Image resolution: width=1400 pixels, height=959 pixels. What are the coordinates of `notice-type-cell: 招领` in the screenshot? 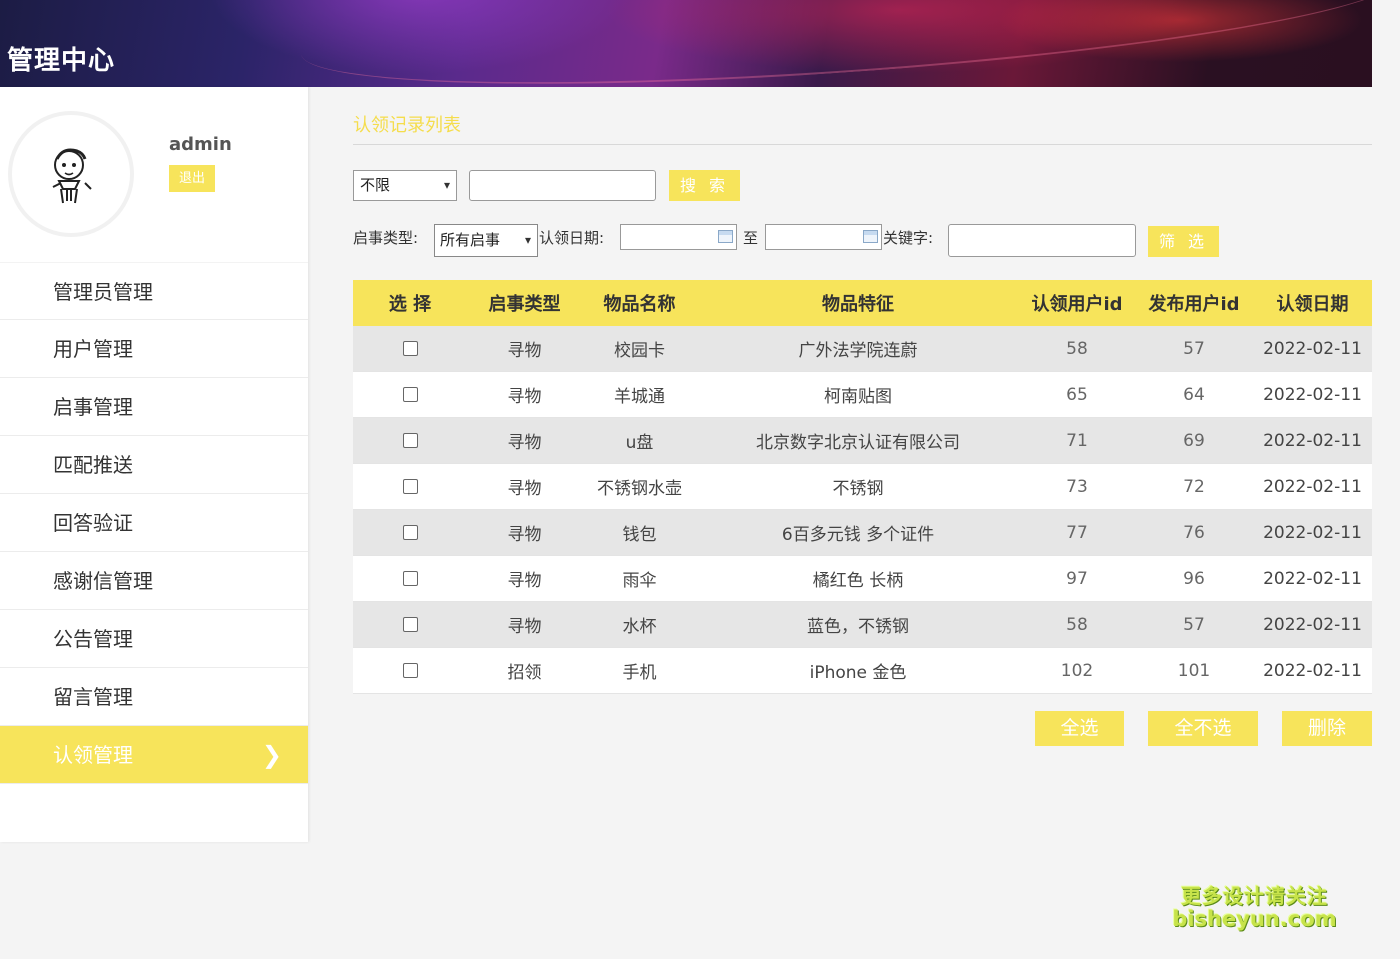 It's located at (524, 673).